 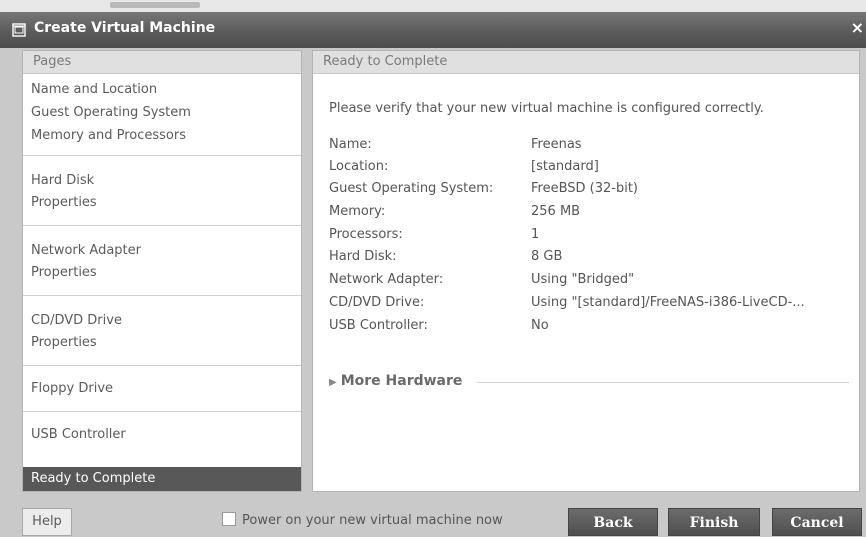 I want to click on page-network-adapter: Network Adapter, so click(x=166, y=251).